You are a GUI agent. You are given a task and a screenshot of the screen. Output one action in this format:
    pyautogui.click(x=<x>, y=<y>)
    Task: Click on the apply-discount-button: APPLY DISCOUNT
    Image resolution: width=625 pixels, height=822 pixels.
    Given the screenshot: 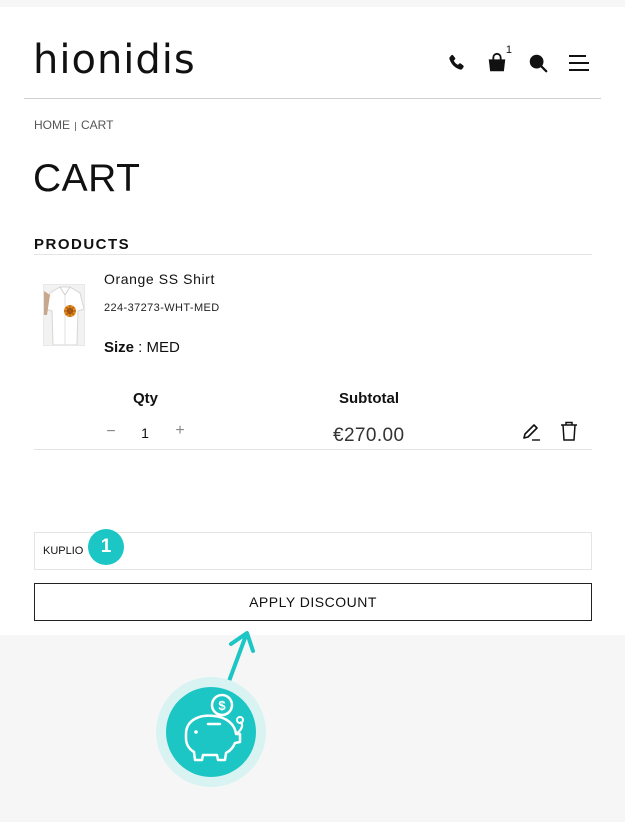 What is the action you would take?
    pyautogui.click(x=313, y=602)
    